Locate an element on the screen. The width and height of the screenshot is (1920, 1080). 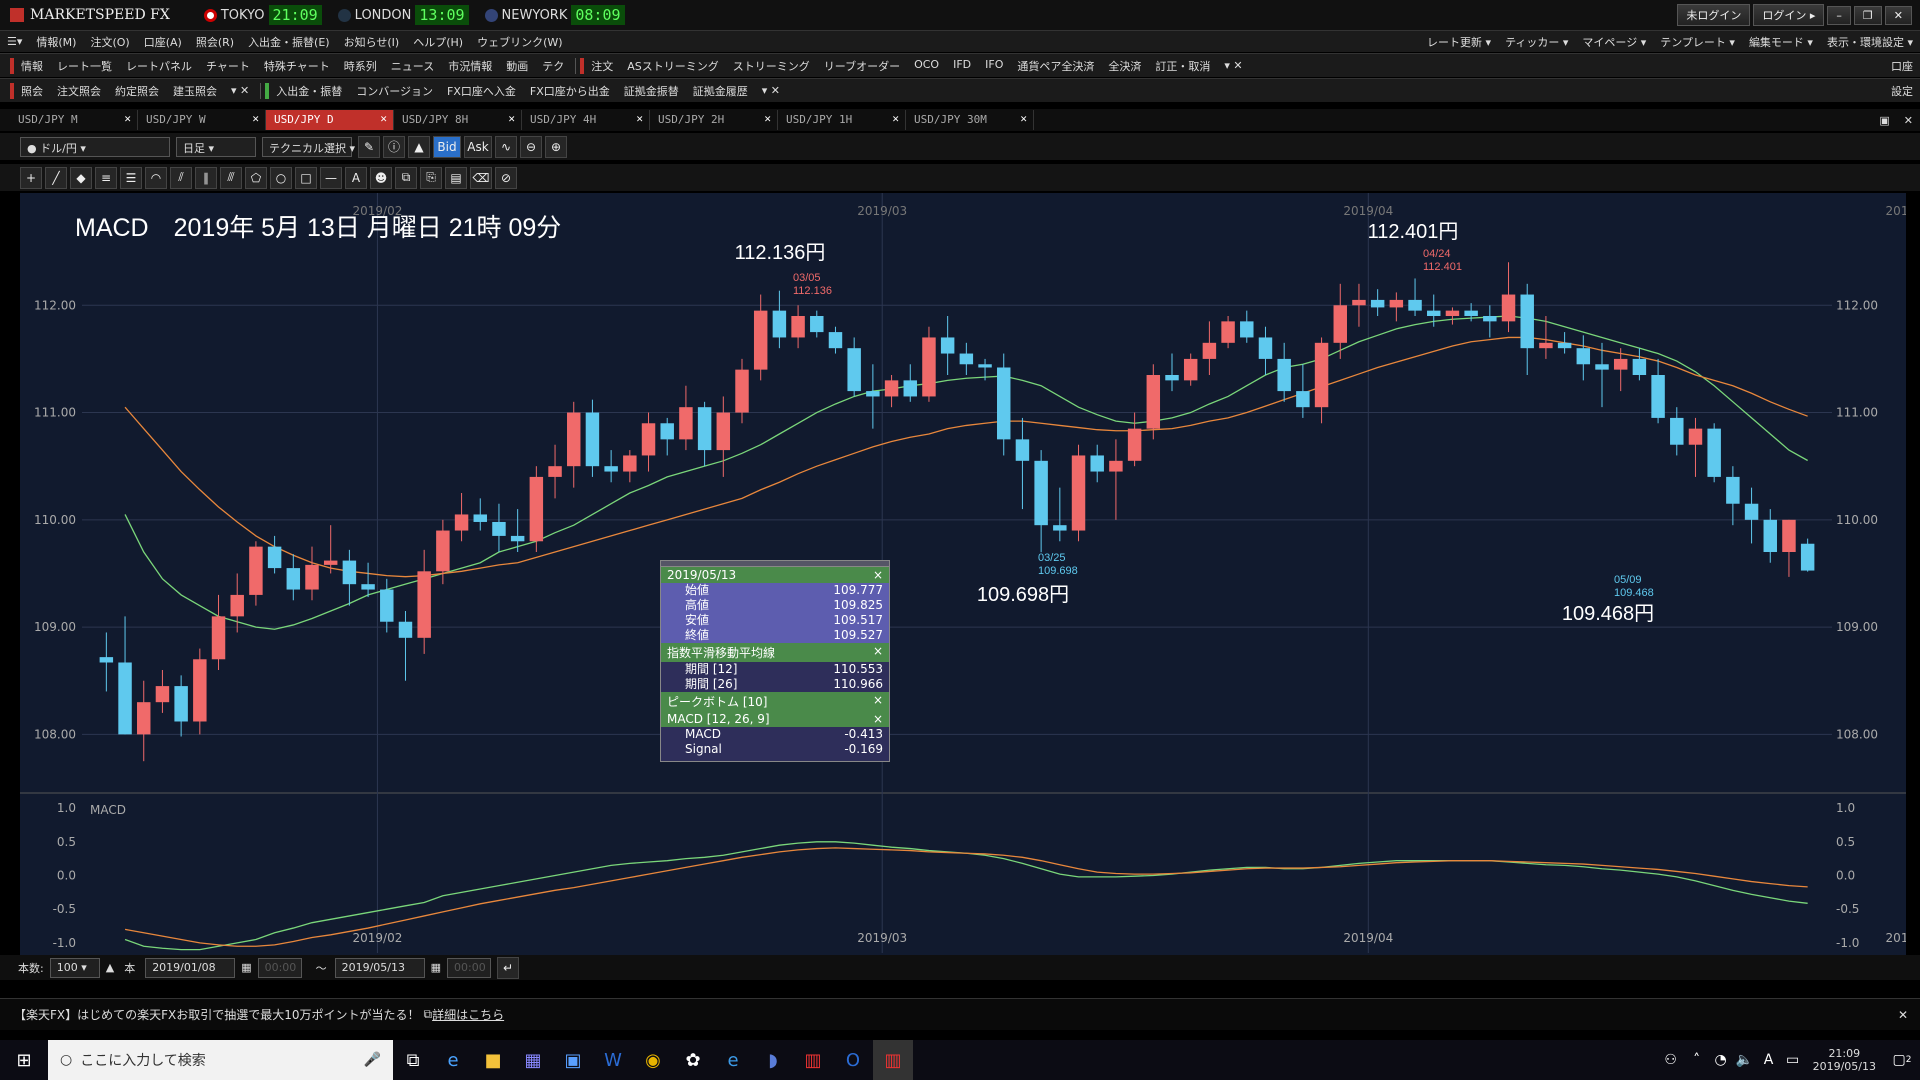
order-item-5: IFO is located at coordinates (994, 66).